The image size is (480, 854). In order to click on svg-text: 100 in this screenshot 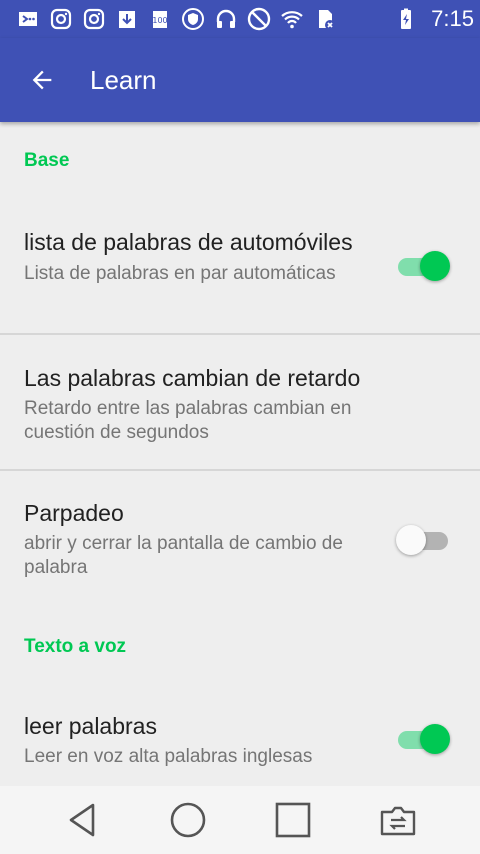, I will do `click(159, 20)`.